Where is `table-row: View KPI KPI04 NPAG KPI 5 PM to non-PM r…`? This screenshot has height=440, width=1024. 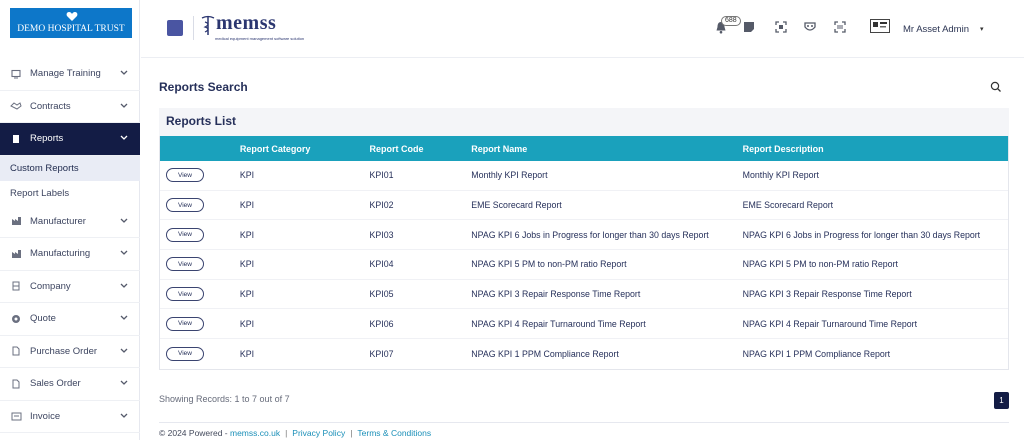
table-row: View KPI KPI04 NPAG KPI 5 PM to non-PM r… is located at coordinates (584, 265).